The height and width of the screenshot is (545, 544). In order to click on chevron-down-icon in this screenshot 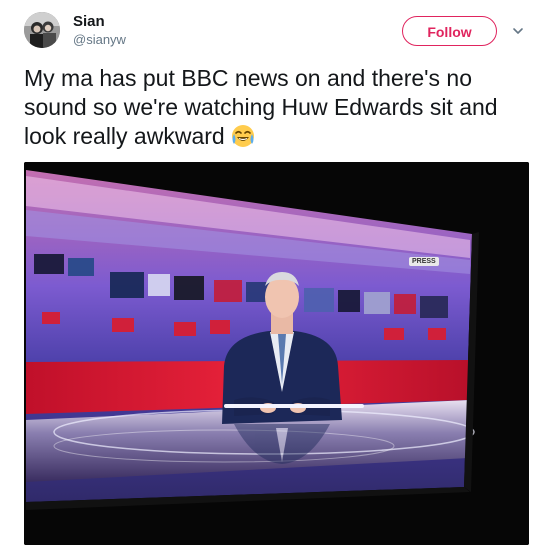, I will do `click(518, 31)`.